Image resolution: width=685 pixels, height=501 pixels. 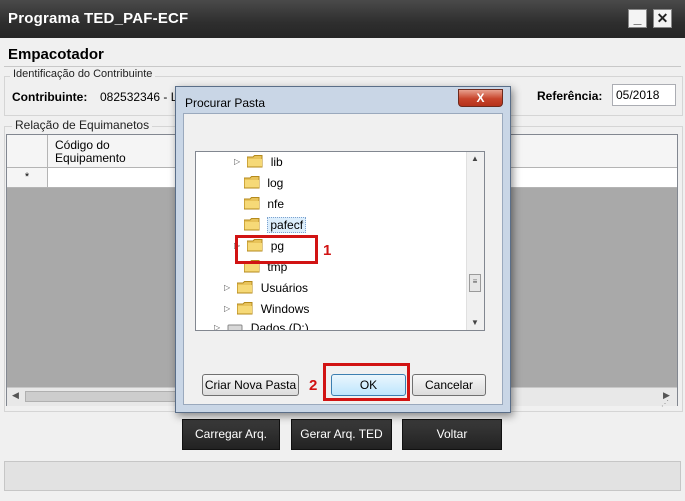 What do you see at coordinates (27, 151) in the screenshot?
I see `grid-corner` at bounding box center [27, 151].